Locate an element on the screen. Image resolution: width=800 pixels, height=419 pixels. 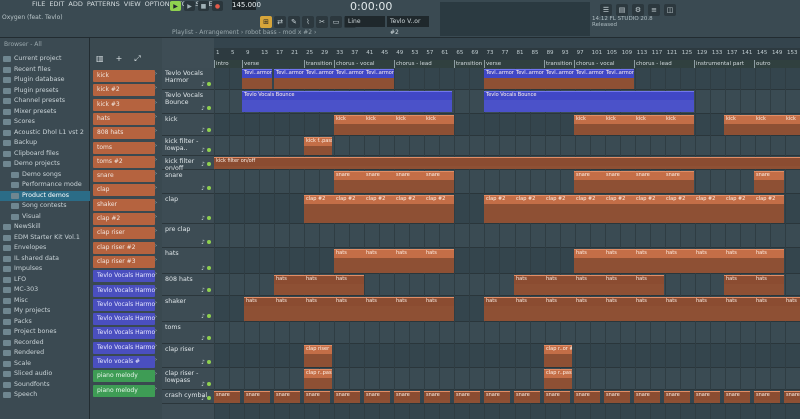
song-marker: transition is located at coordinates (468, 64).